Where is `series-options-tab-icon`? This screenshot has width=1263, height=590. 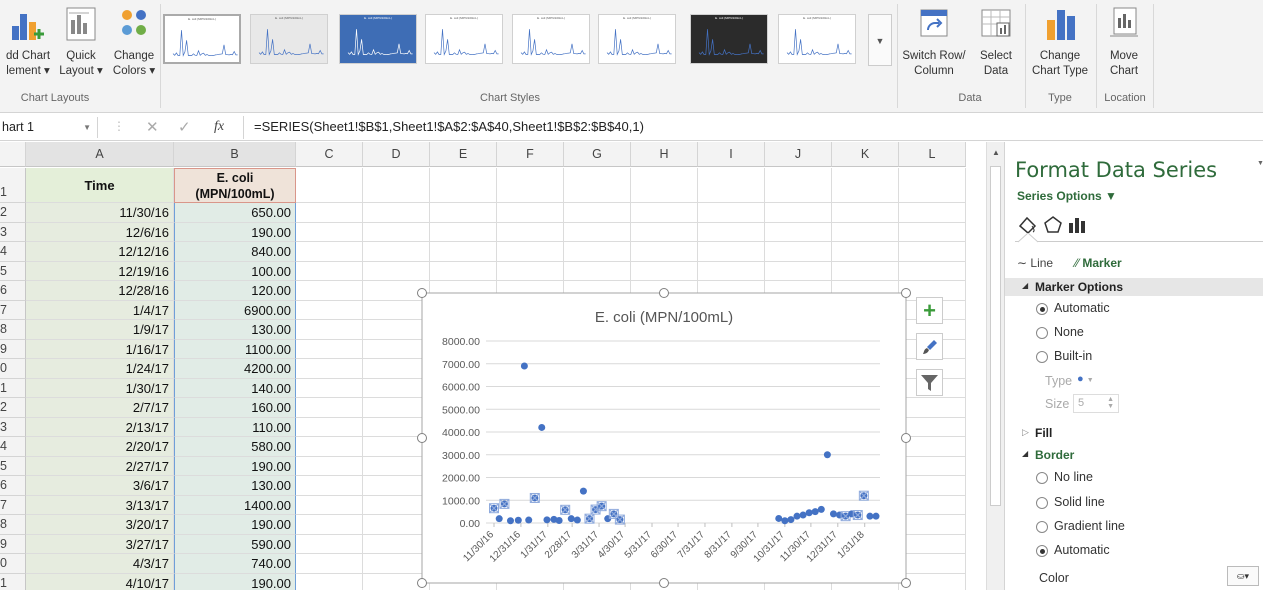
series-options-tab-icon is located at coordinates (1077, 225).